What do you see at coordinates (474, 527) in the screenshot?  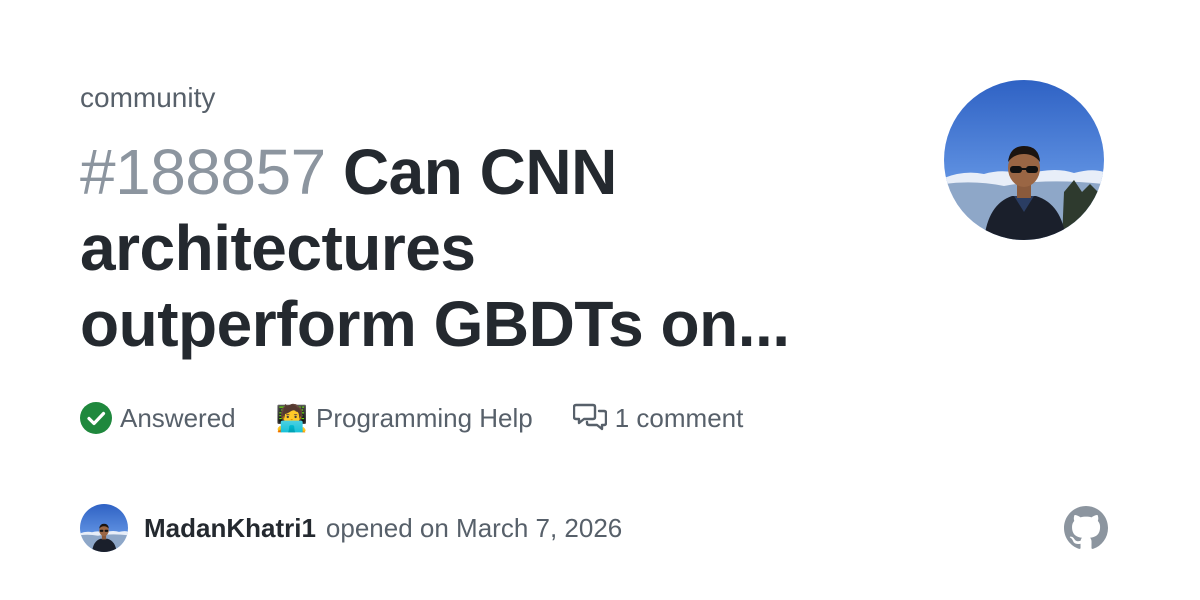 I see `opened-date: opened on March 7, 2026` at bounding box center [474, 527].